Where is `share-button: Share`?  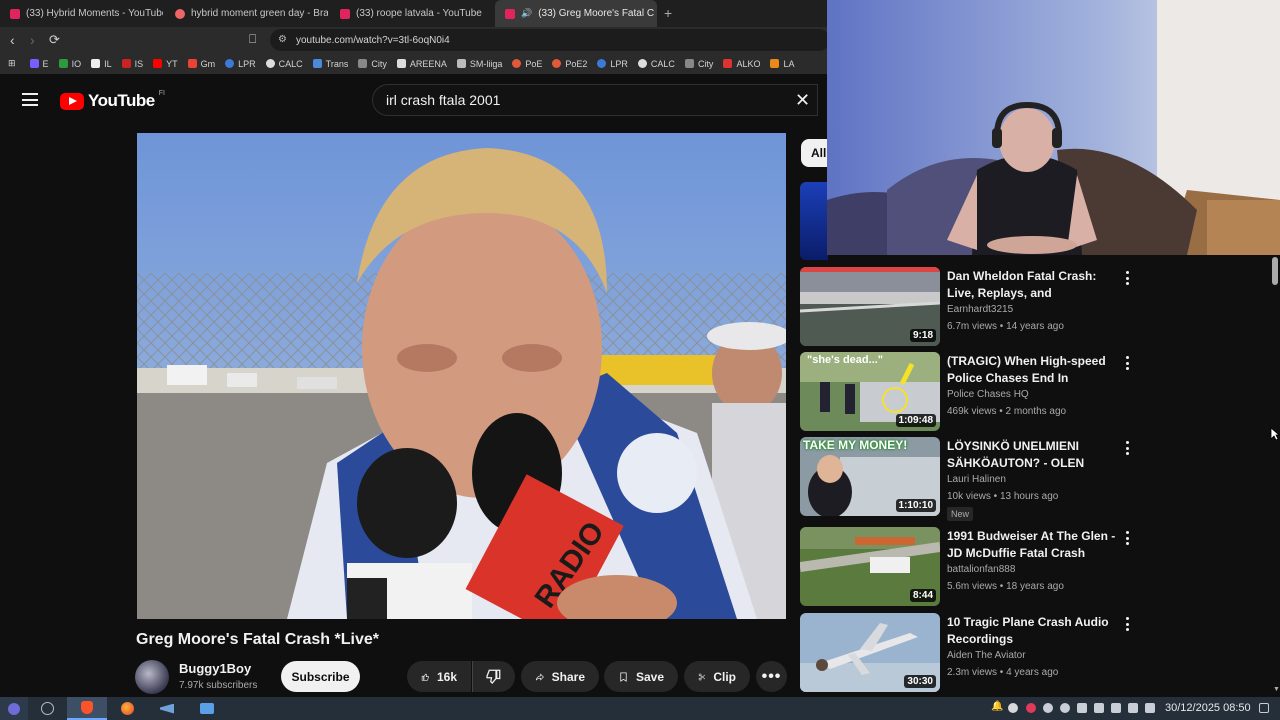 share-button: Share is located at coordinates (560, 676).